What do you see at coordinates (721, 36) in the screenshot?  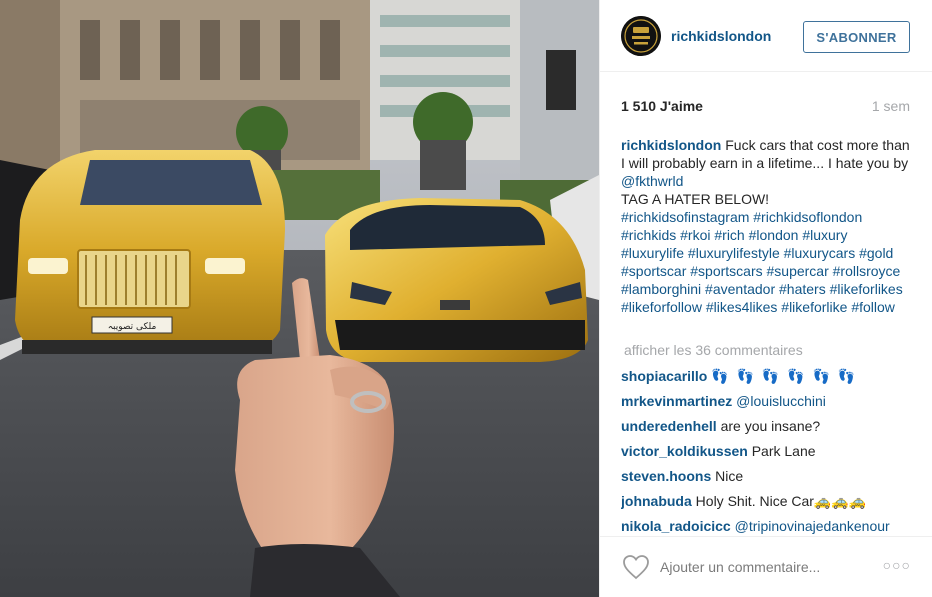 I see `username-link: richkidslondon` at bounding box center [721, 36].